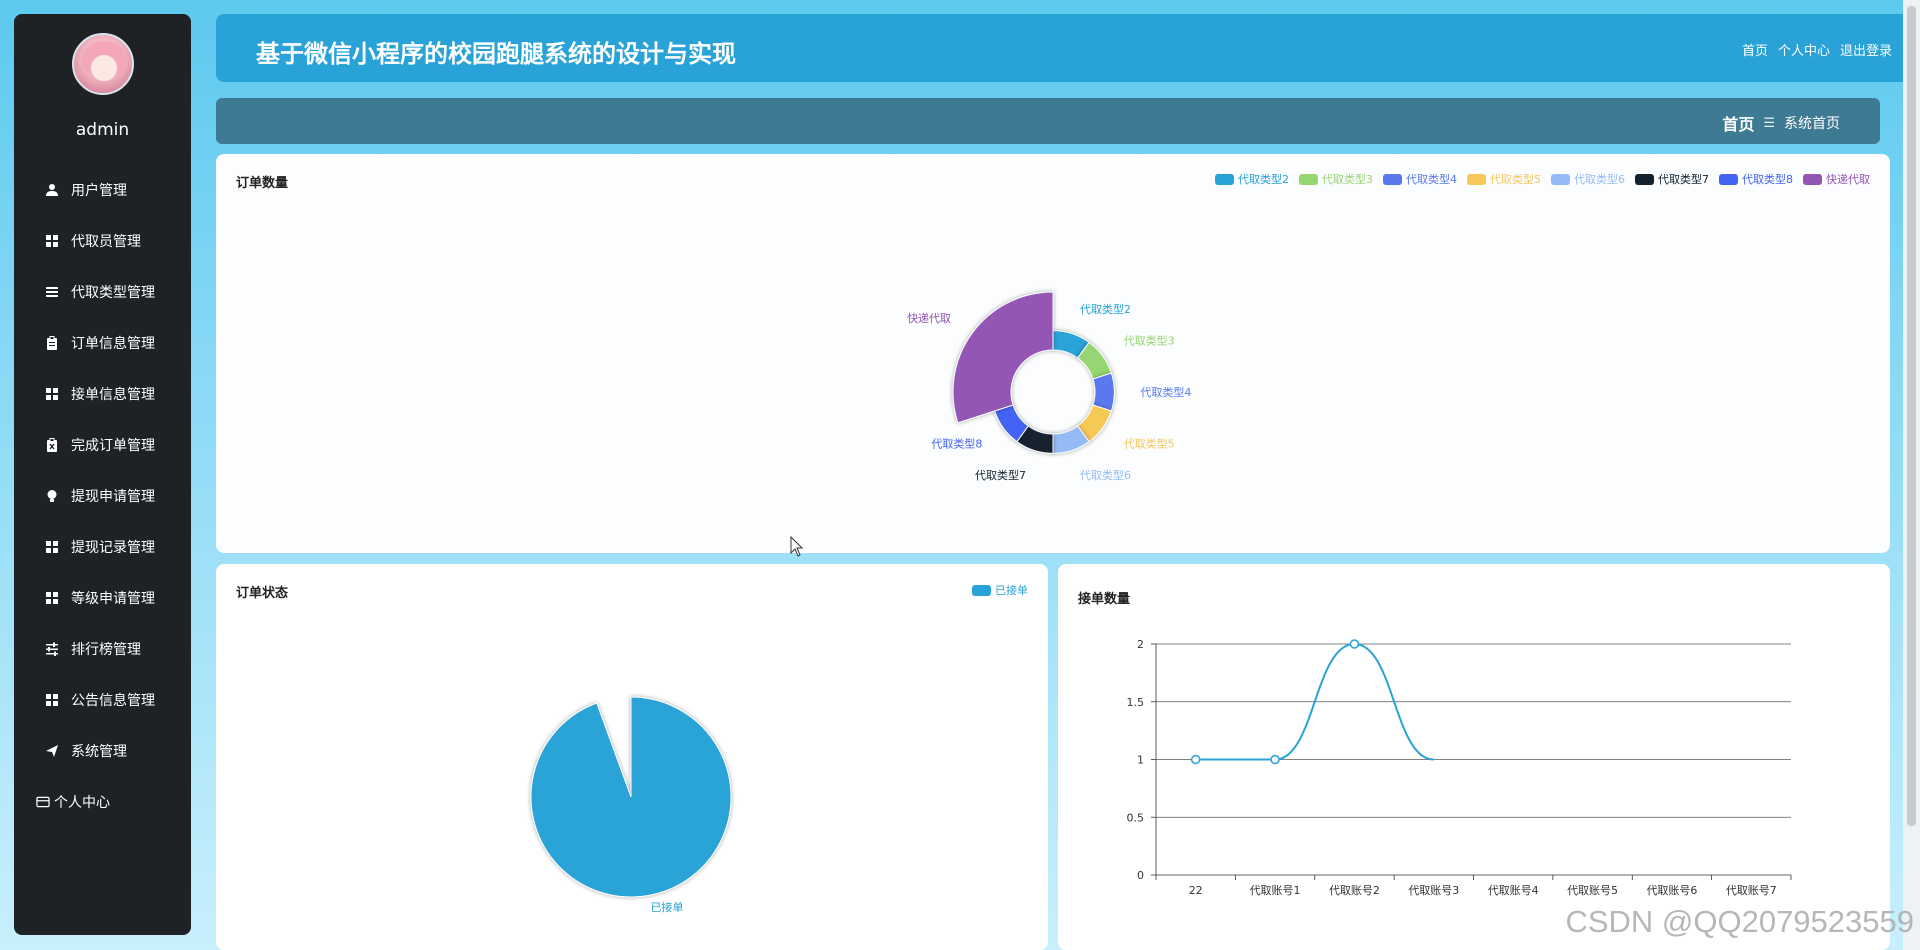 The image size is (1920, 950). I want to click on sidebar-item-6: 提现申请管理, so click(102, 495).